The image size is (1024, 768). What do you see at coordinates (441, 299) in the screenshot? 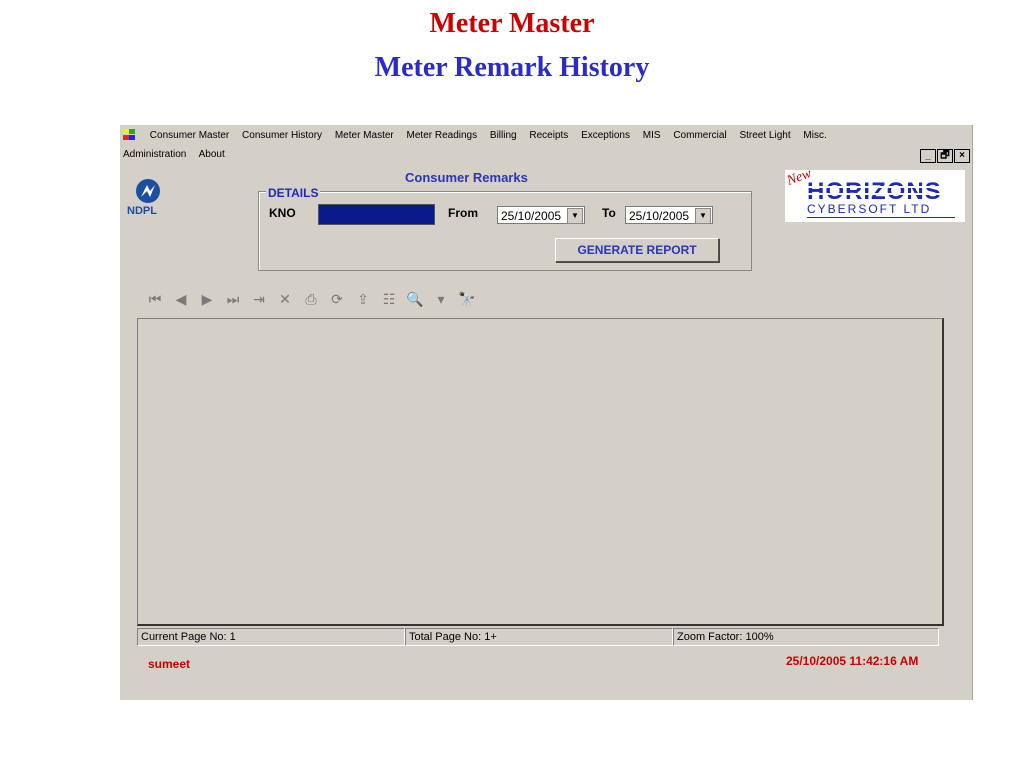
I see `dropdown-icon: ▾` at bounding box center [441, 299].